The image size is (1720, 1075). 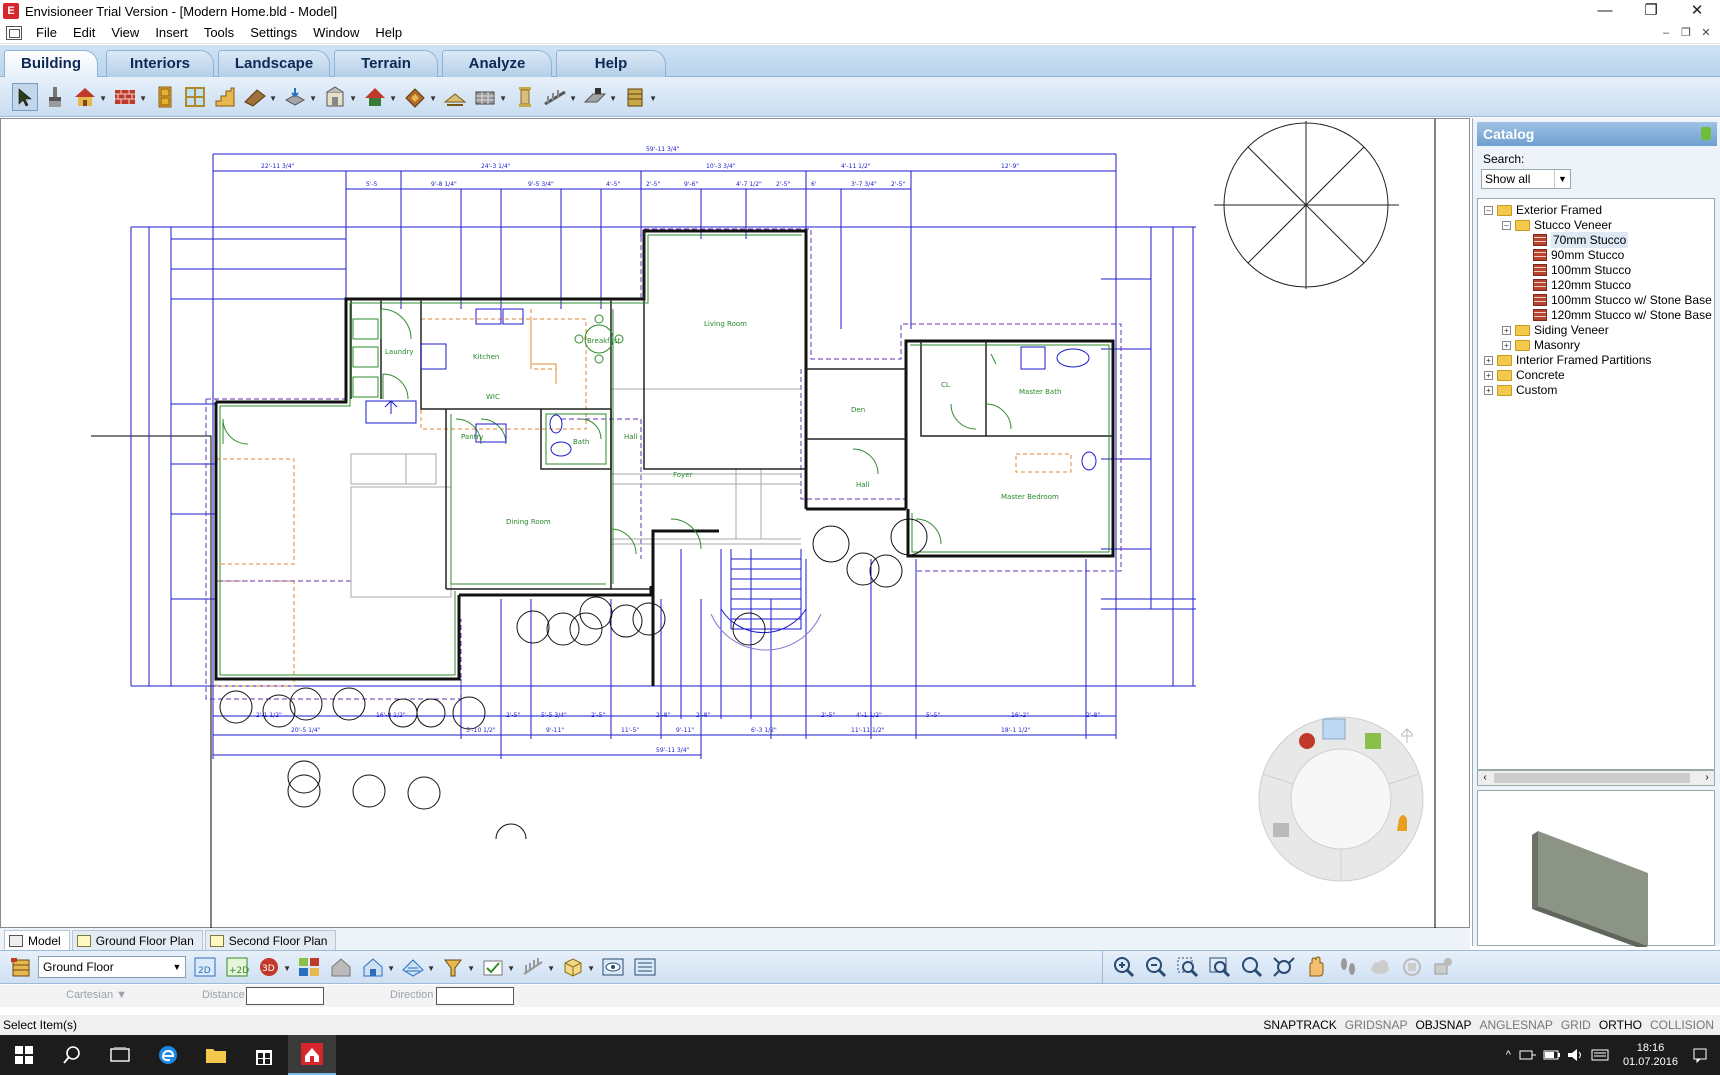 I want to click on tree-item-concrete: + Concrete, so click(x=1524, y=375).